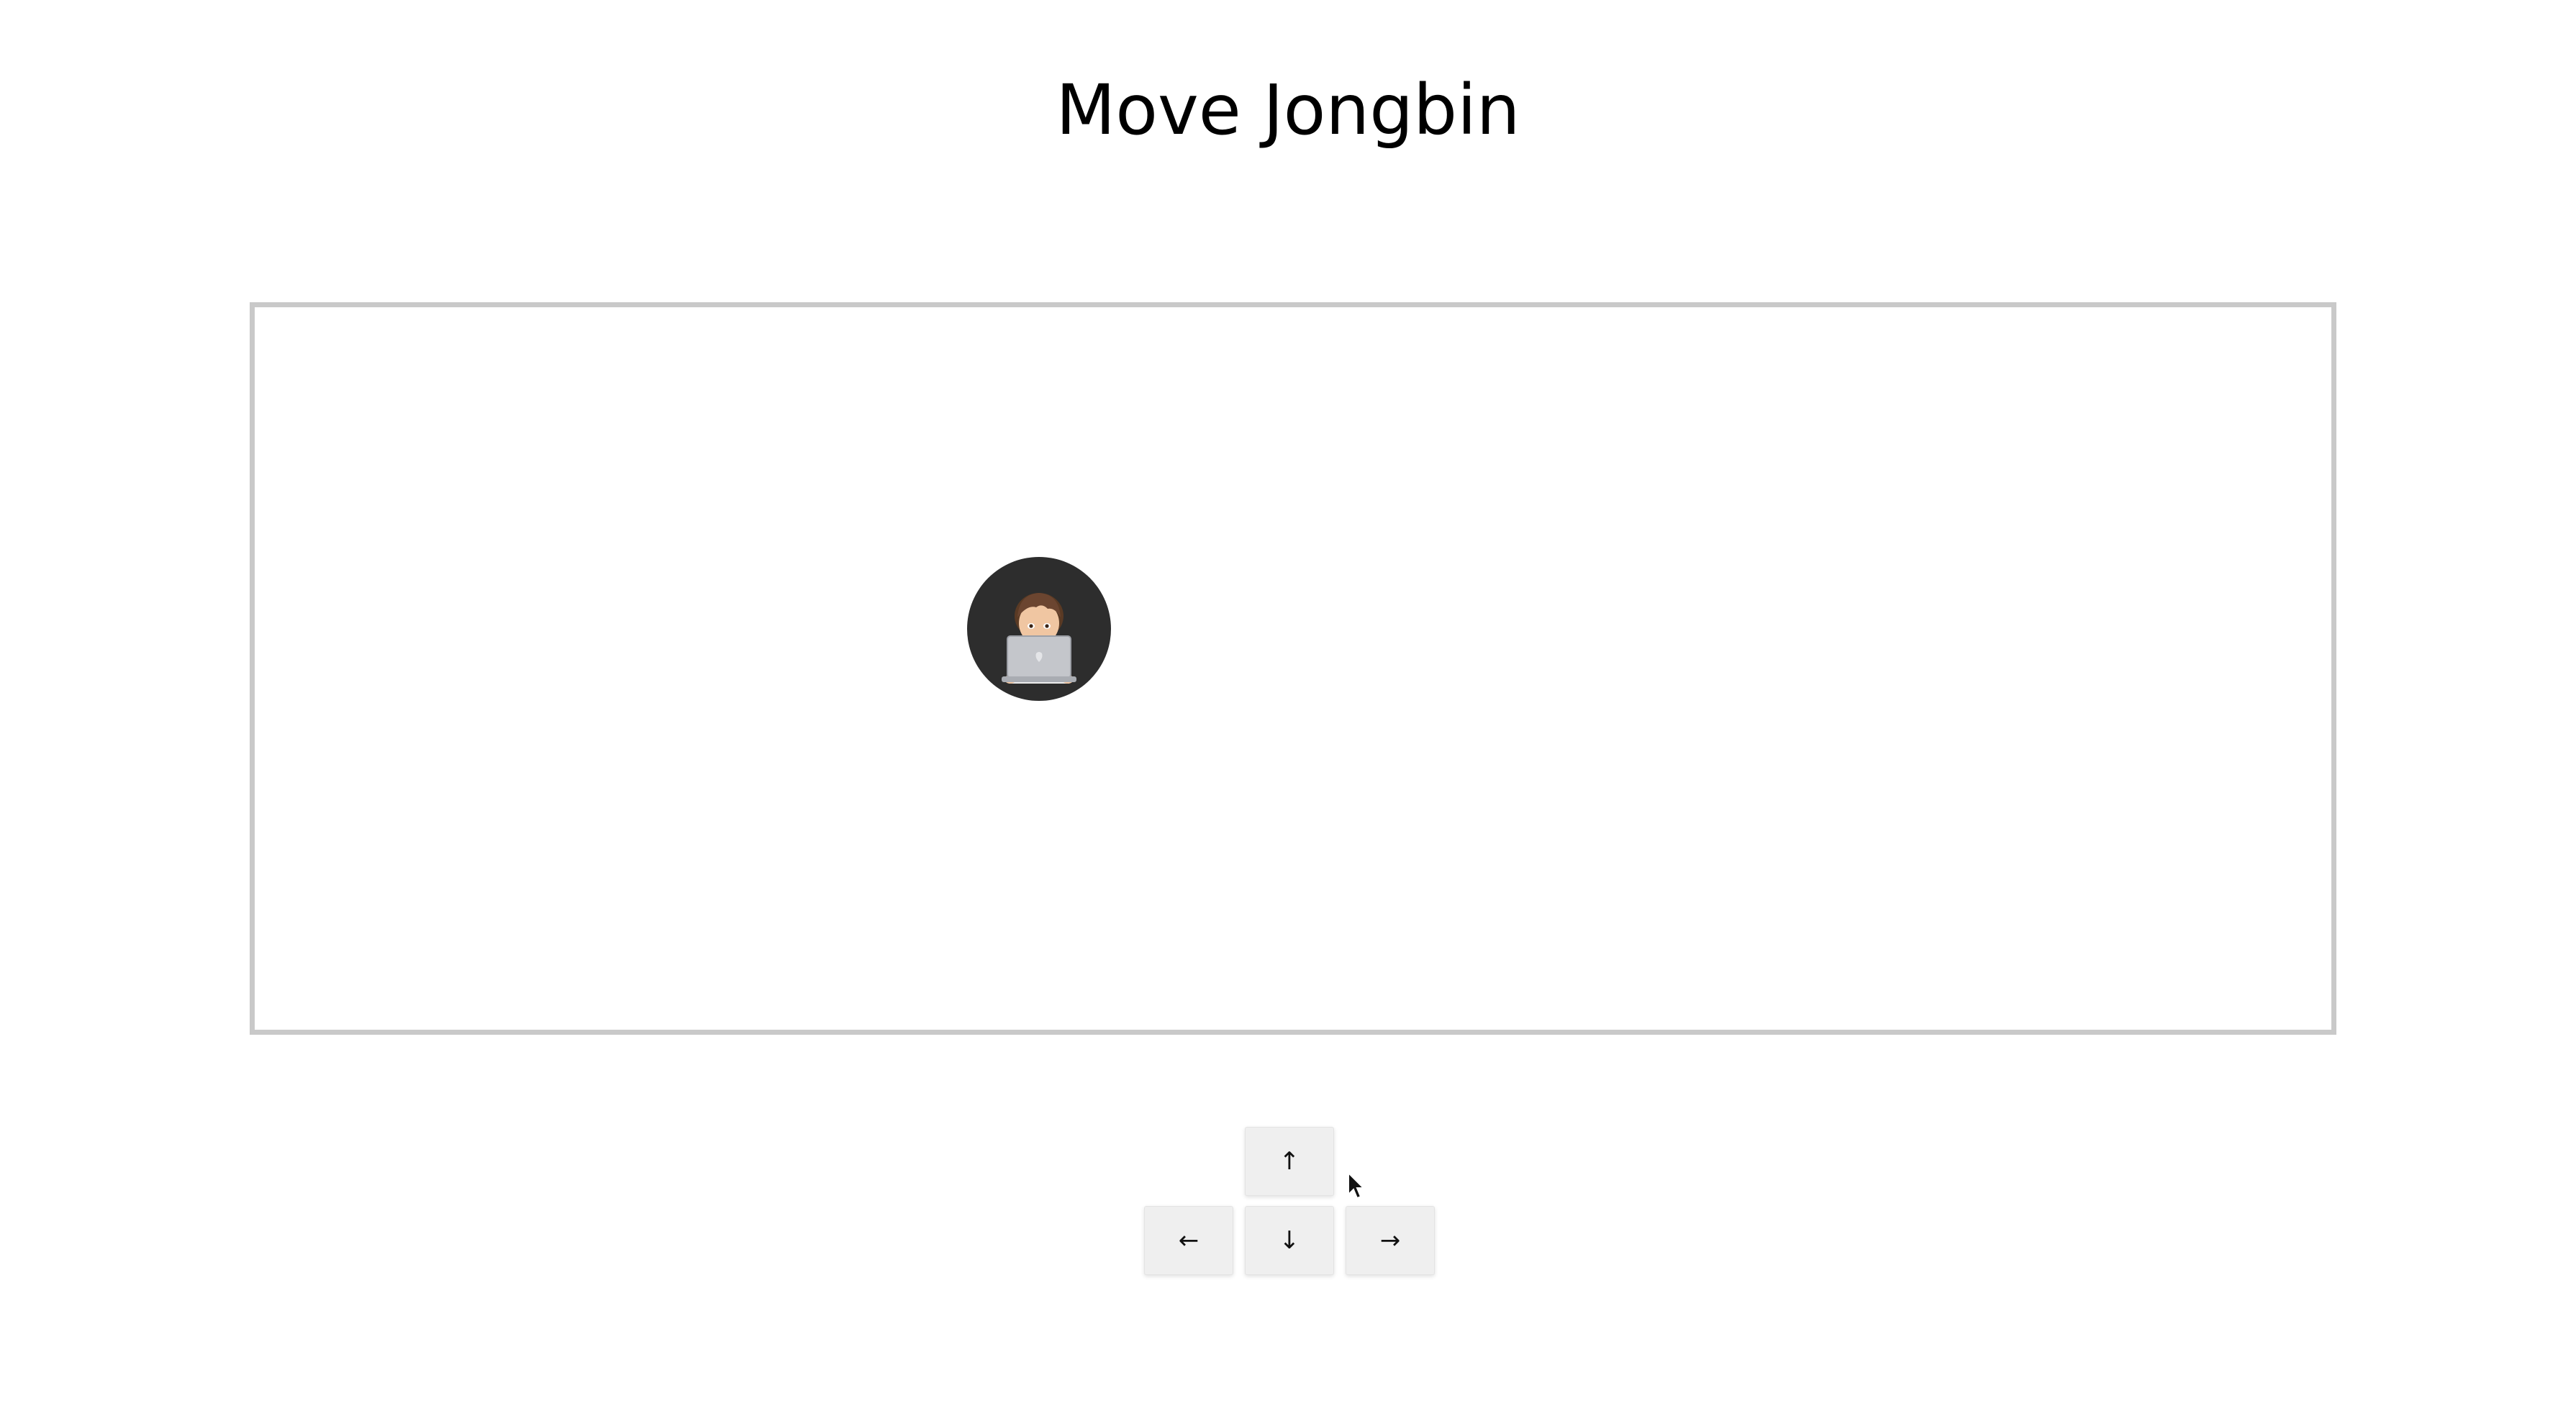 The image size is (2576, 1419). Describe the element at coordinates (1288, 110) in the screenshot. I see `page-title: Move Jongbin` at that location.